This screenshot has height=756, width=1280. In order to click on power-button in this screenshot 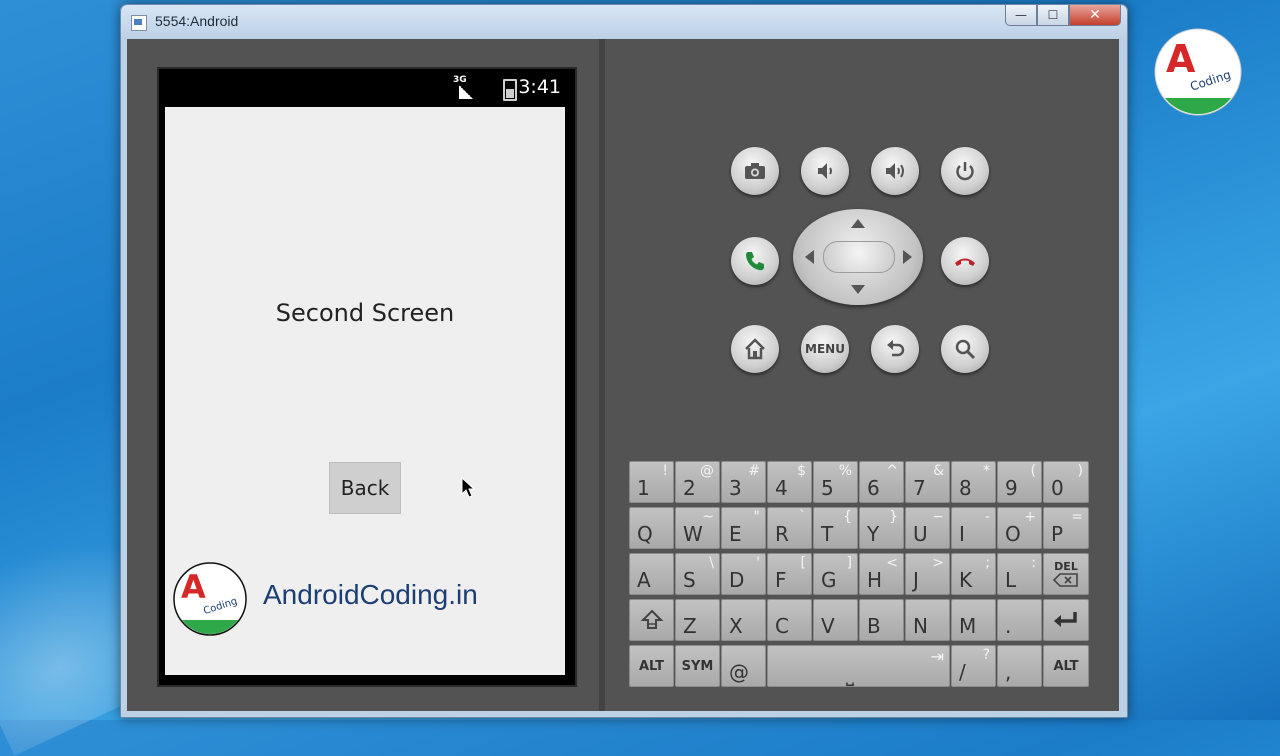, I will do `click(965, 171)`.